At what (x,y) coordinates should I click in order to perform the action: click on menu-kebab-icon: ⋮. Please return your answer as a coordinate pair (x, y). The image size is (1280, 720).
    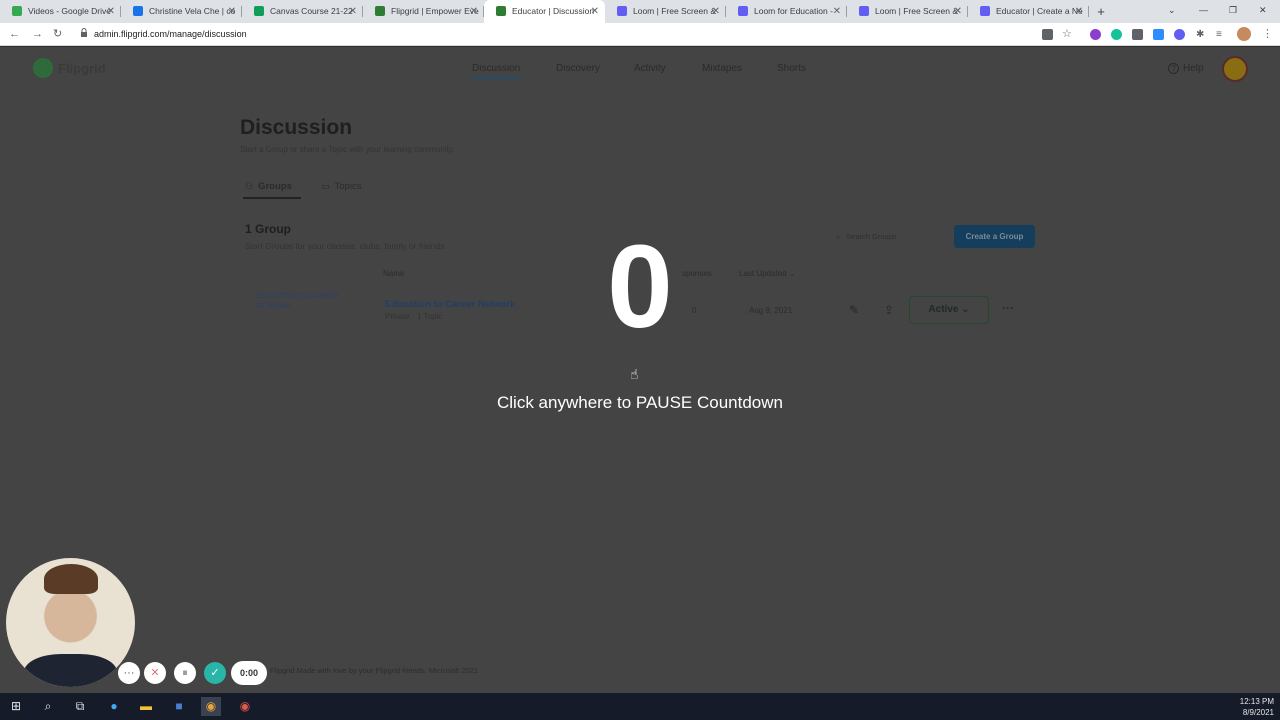
    Looking at the image, I should click on (1267, 34).